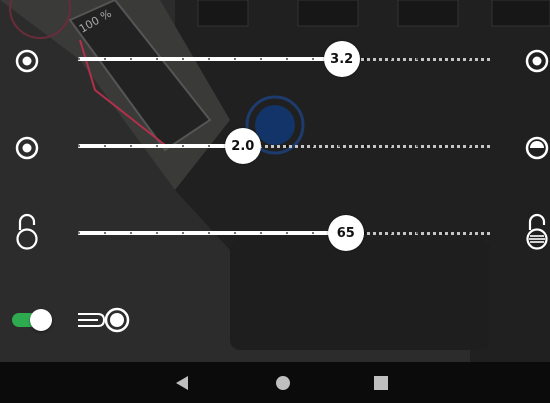  I want to click on slider-1: 3.2, so click(284, 59).